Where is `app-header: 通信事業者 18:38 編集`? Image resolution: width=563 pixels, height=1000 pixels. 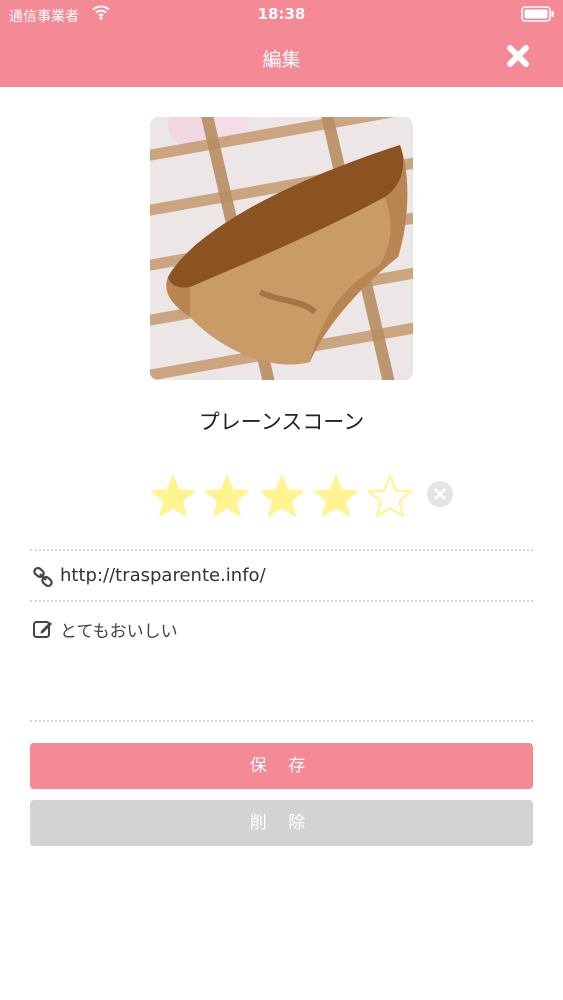
app-header: 通信事業者 18:38 編集 is located at coordinates (281, 43).